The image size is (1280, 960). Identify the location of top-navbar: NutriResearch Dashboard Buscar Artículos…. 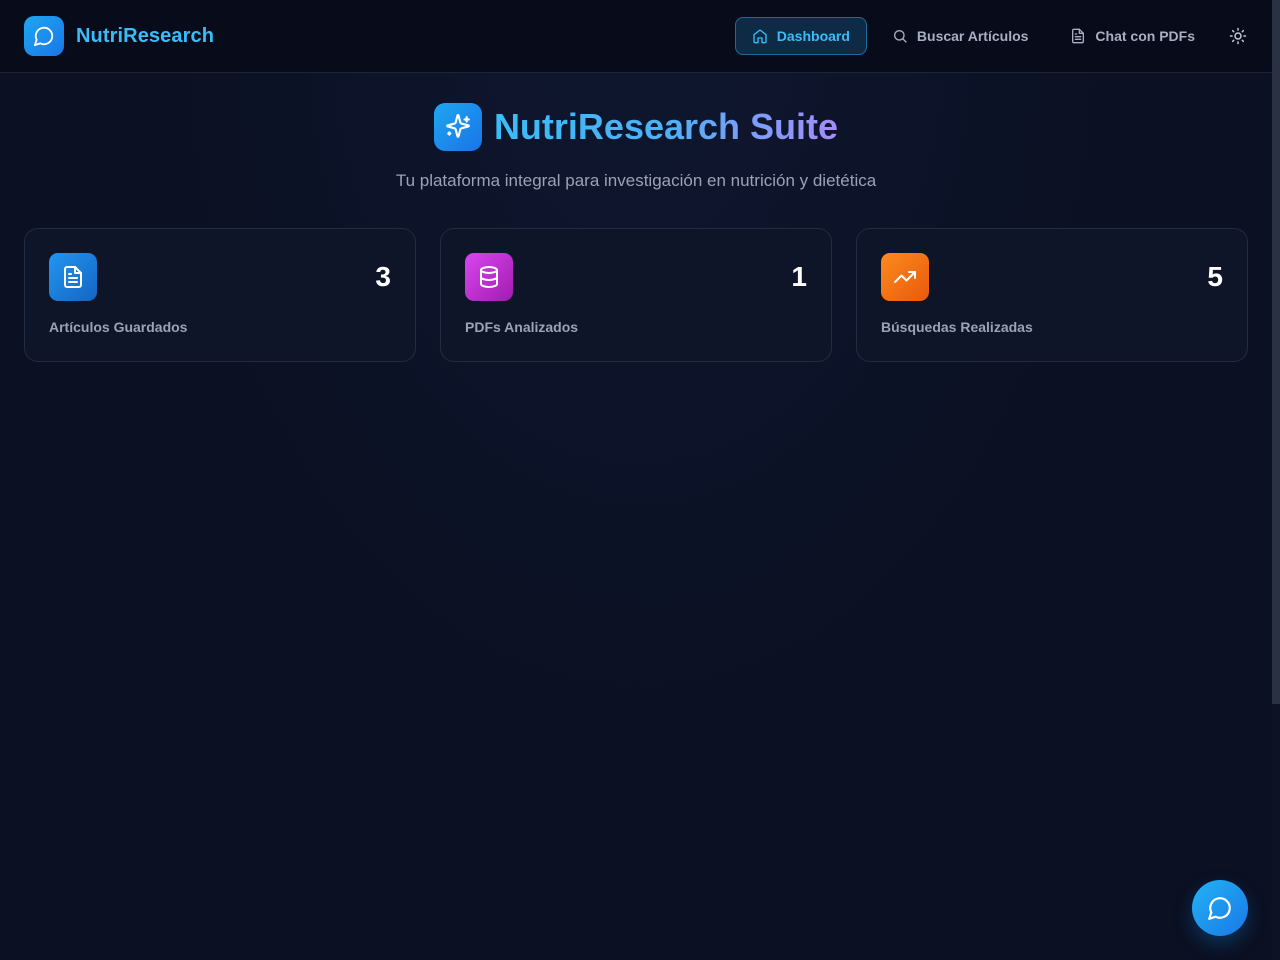
(636, 36).